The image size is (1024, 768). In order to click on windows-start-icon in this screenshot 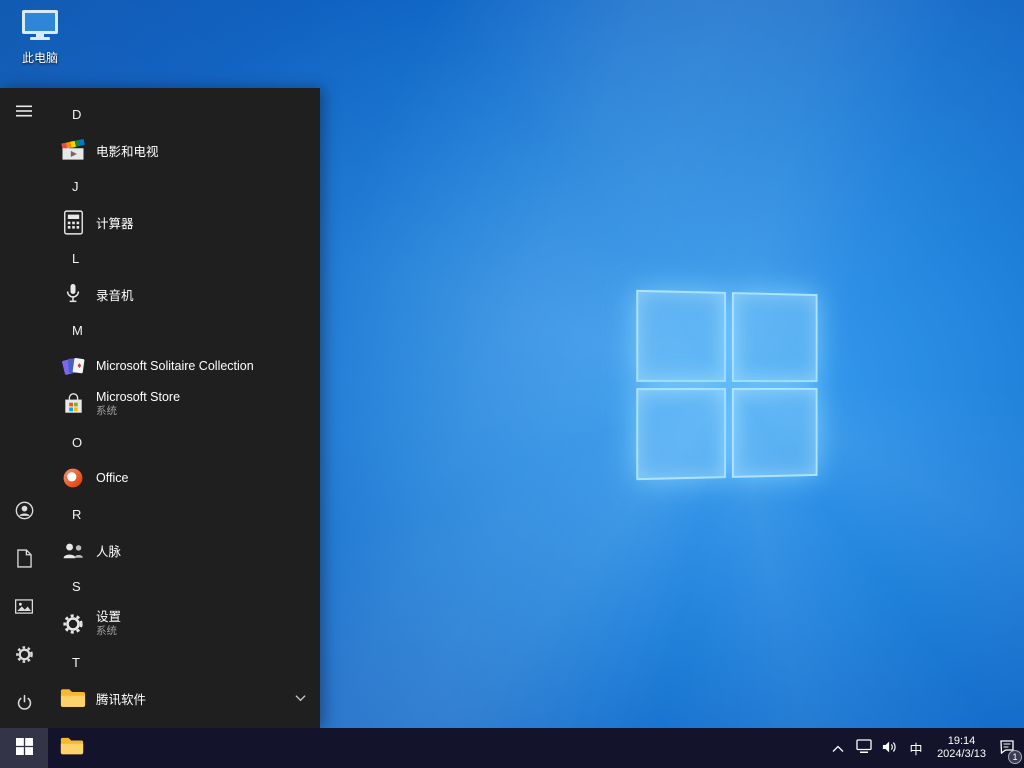, I will do `click(24, 748)`.